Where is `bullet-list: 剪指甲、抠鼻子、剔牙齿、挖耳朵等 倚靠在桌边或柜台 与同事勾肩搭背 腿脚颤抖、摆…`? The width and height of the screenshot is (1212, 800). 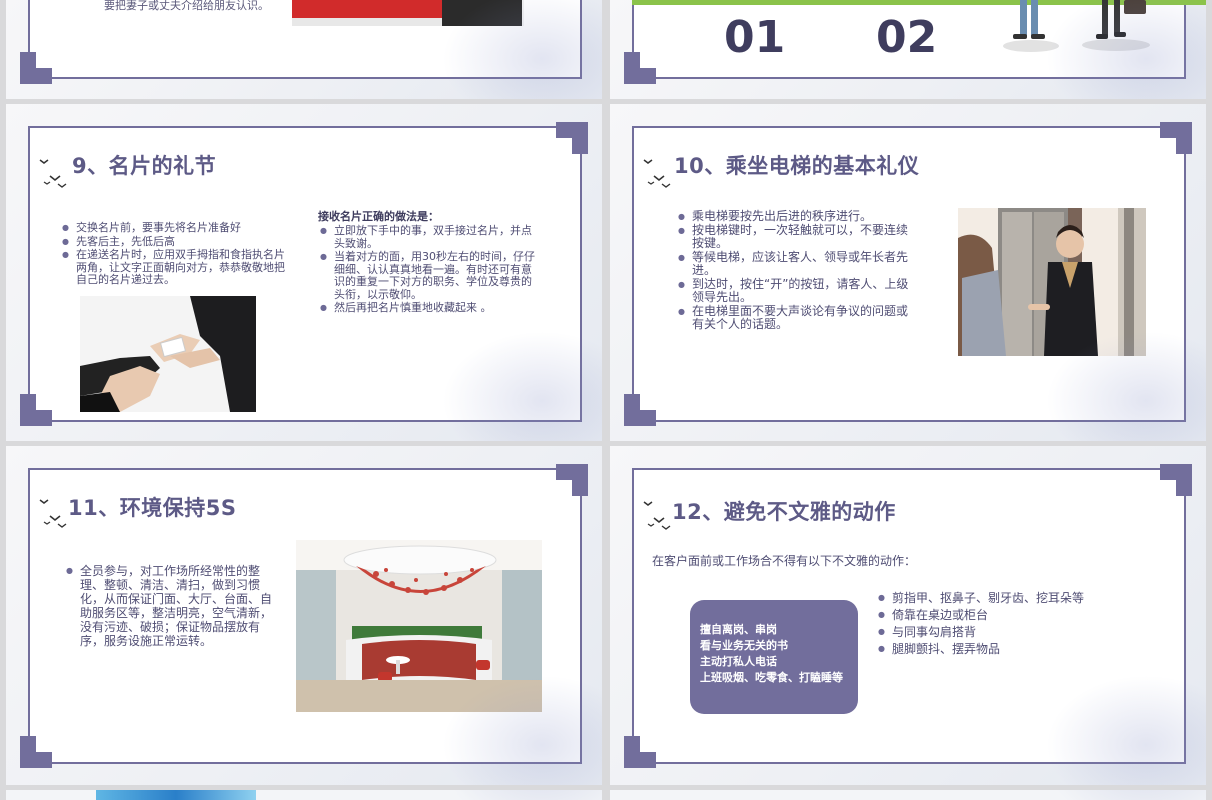 bullet-list: 剪指甲、抠鼻子、剔牙齿、挖耳朵等 倚靠在桌边或柜台 与同事勾肩搭背 腿脚颤抖、摆… is located at coordinates (1001, 624).